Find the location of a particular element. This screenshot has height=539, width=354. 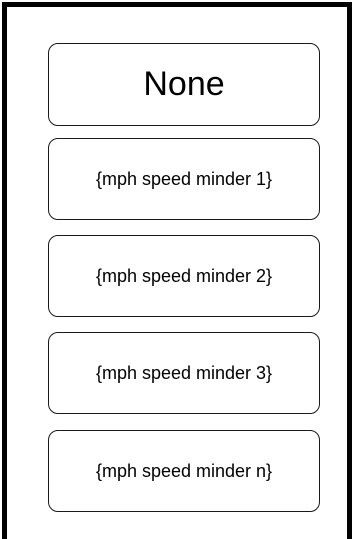

option-label: None is located at coordinates (184, 84).